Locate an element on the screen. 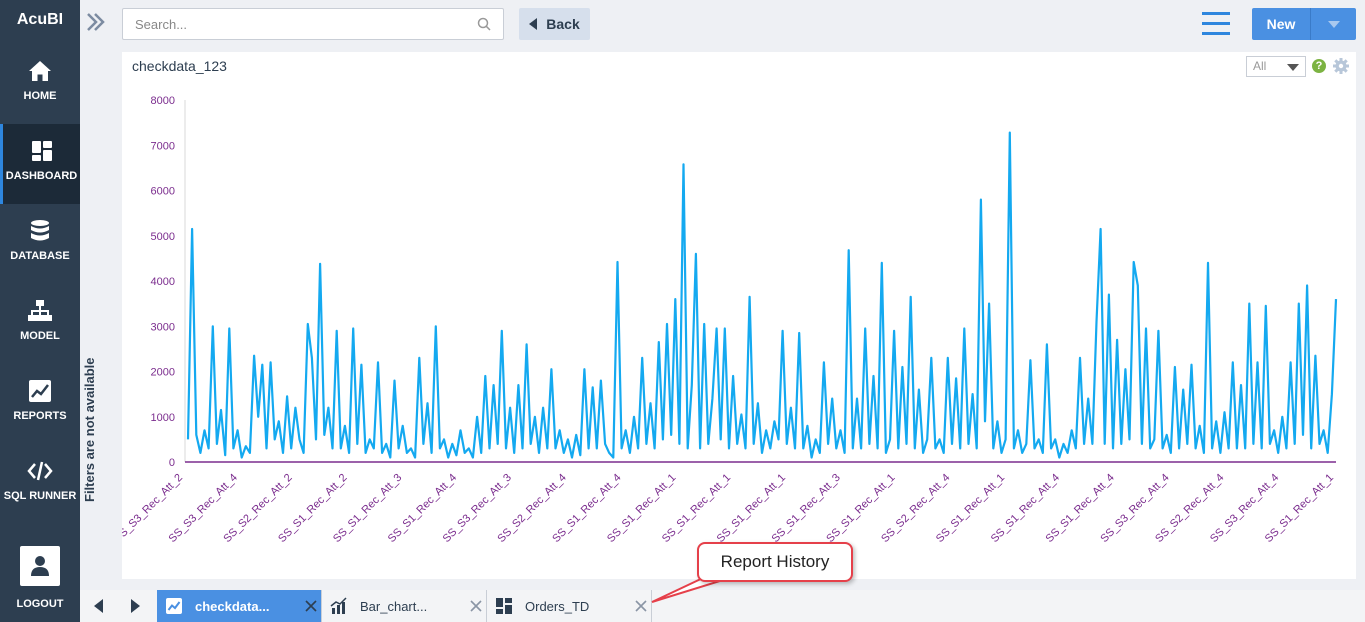 Image resolution: width=1365 pixels, height=622 pixels. help-icon: ? is located at coordinates (1319, 66).